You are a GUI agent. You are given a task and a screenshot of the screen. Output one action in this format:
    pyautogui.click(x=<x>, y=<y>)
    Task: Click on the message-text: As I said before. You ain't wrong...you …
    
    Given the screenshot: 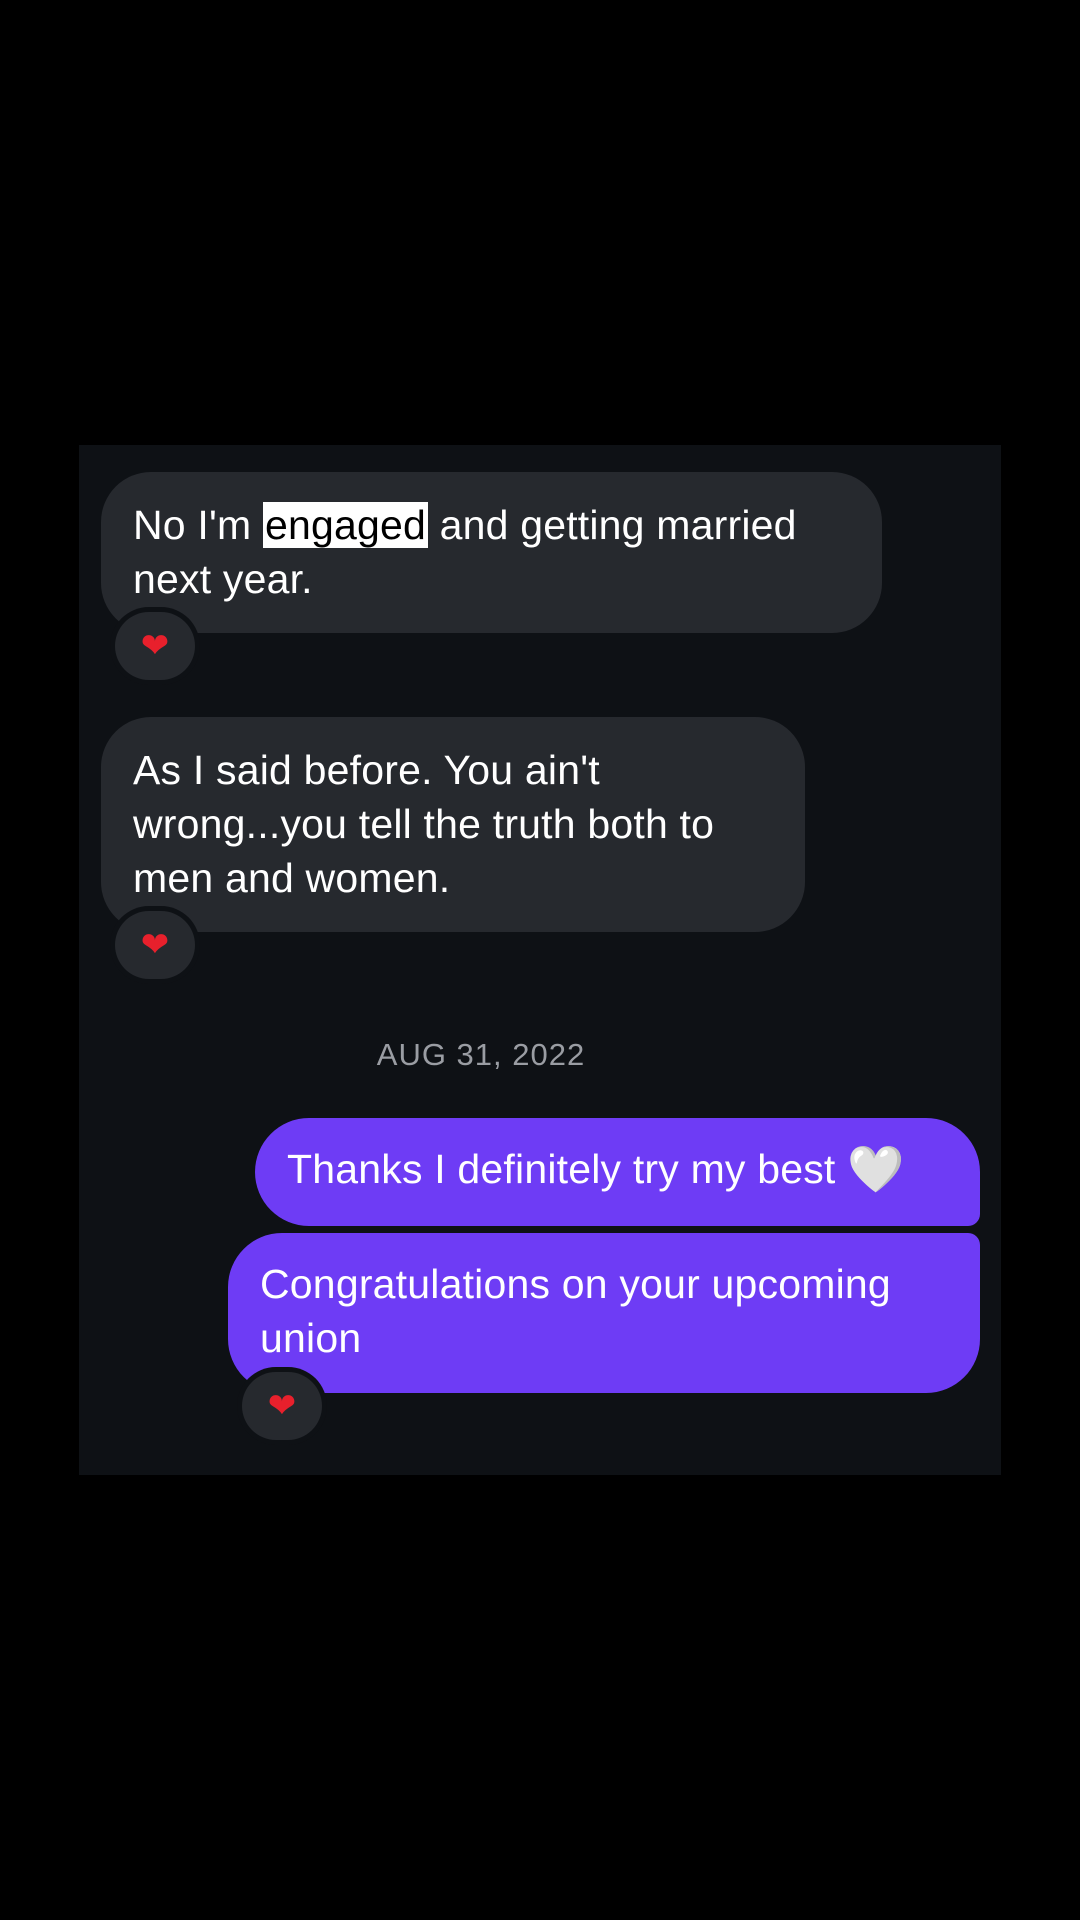 What is the action you would take?
    pyautogui.click(x=424, y=824)
    